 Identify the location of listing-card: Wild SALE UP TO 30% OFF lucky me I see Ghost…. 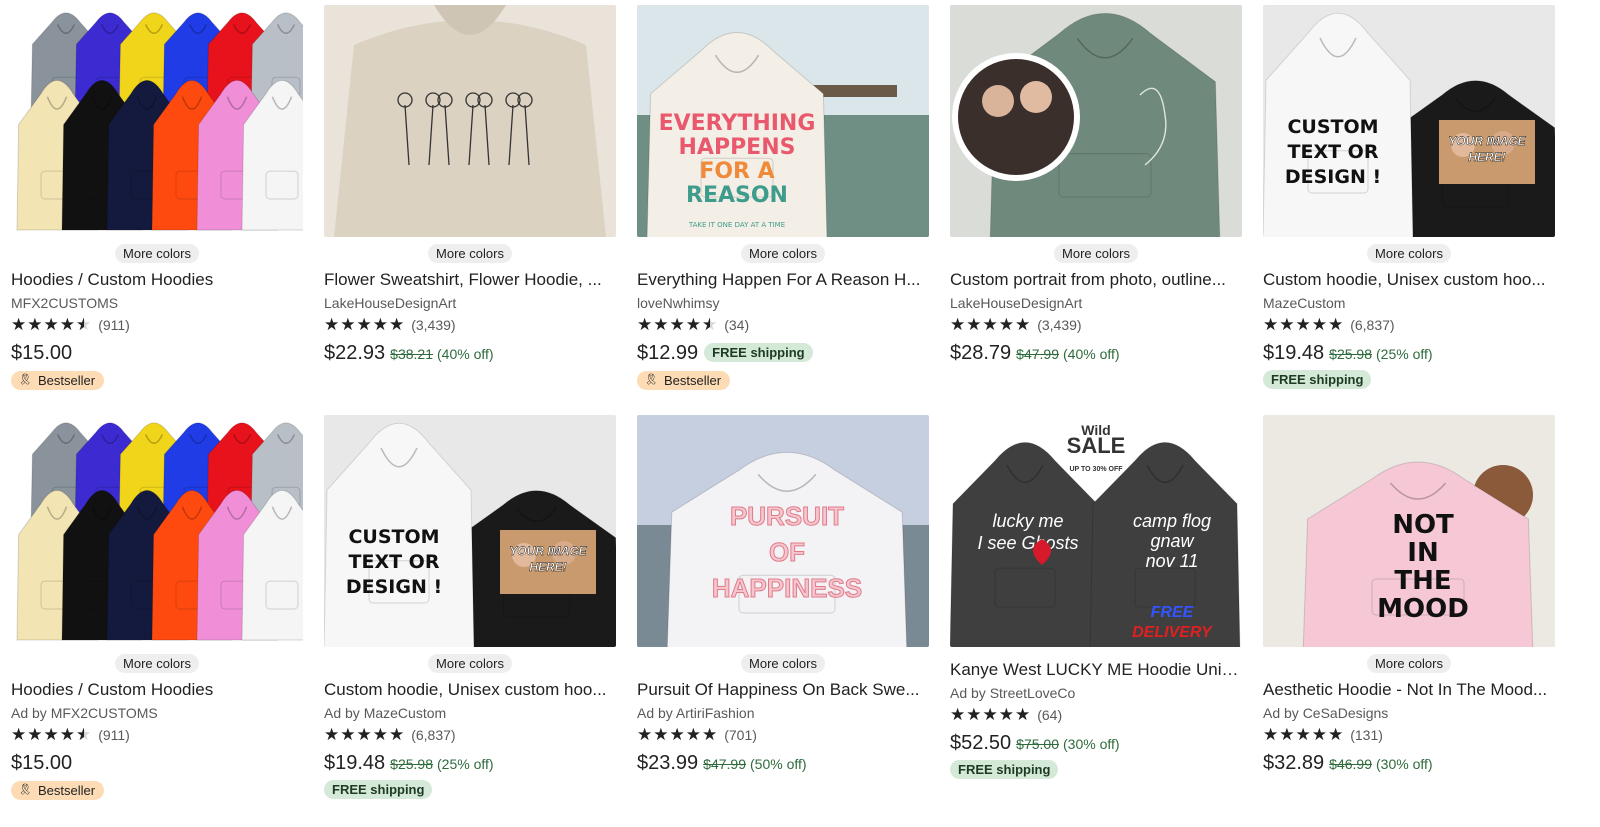
(1096, 614).